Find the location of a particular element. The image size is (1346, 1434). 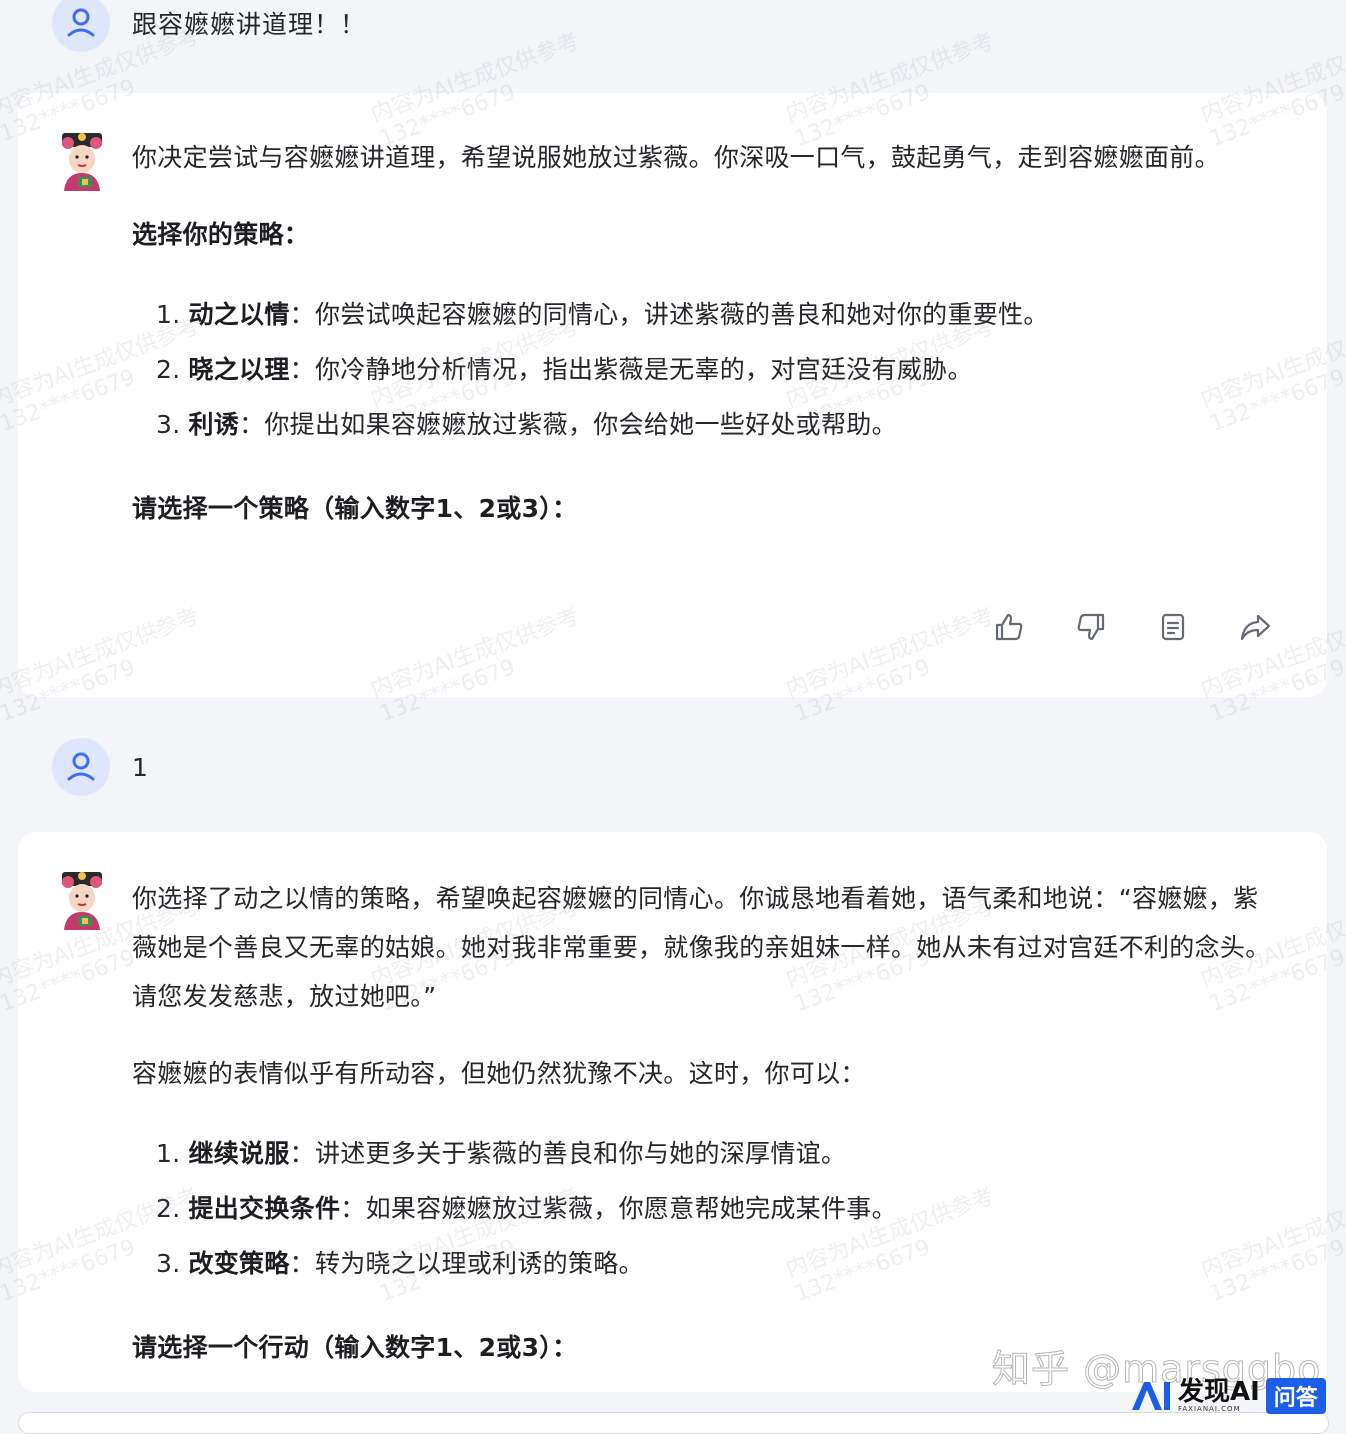

copy-icon is located at coordinates (1173, 627).